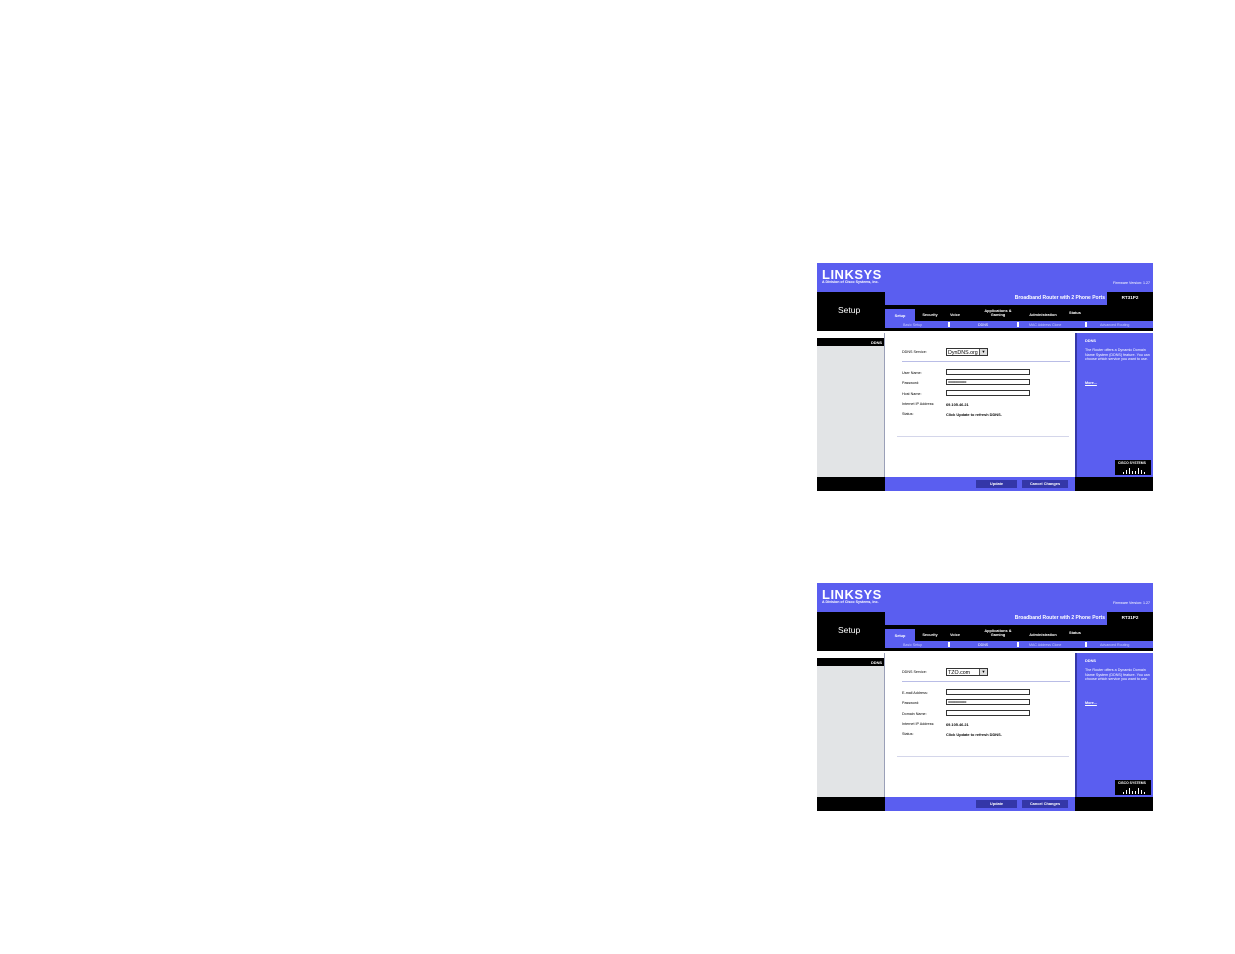 This screenshot has width=1235, height=954. Describe the element at coordinates (959, 672) in the screenshot. I see `ddns-service-value: TZO.com` at that location.